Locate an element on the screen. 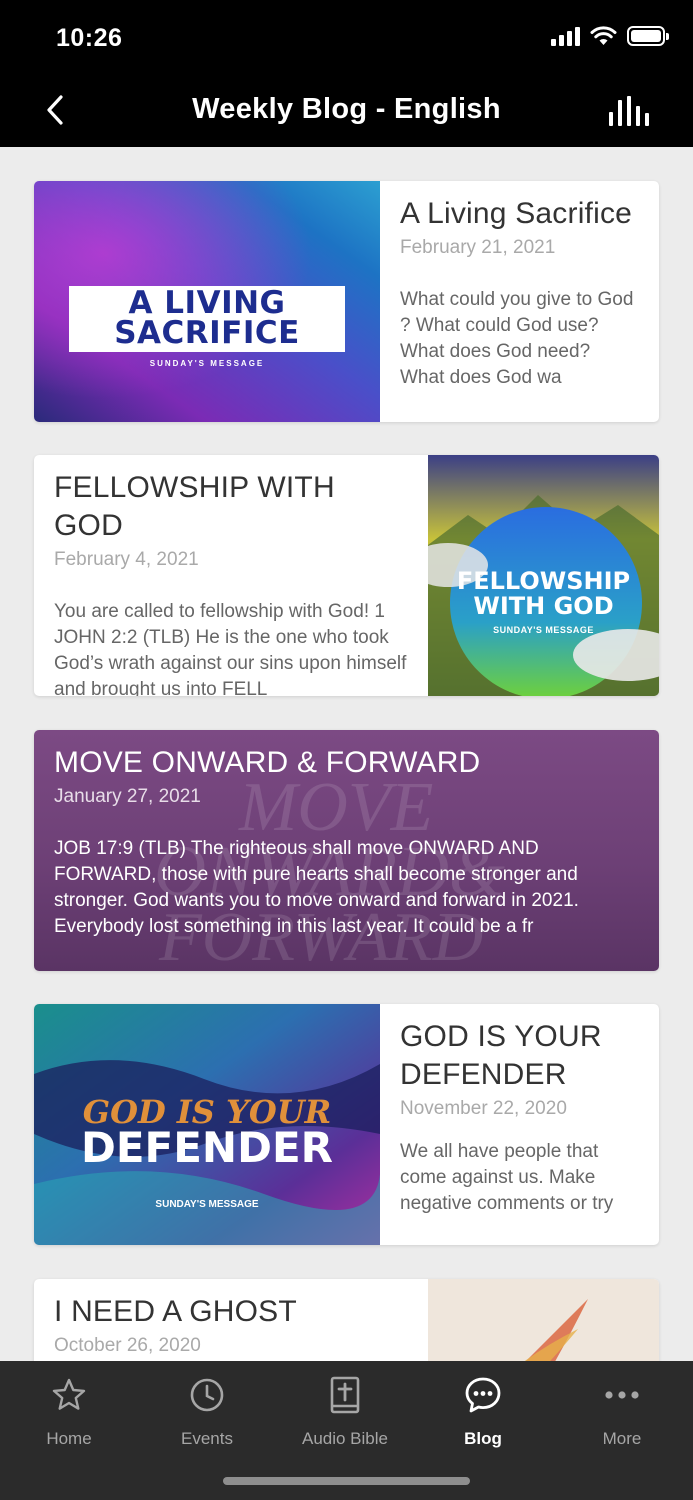  tab-label: More is located at coordinates (622, 1438).